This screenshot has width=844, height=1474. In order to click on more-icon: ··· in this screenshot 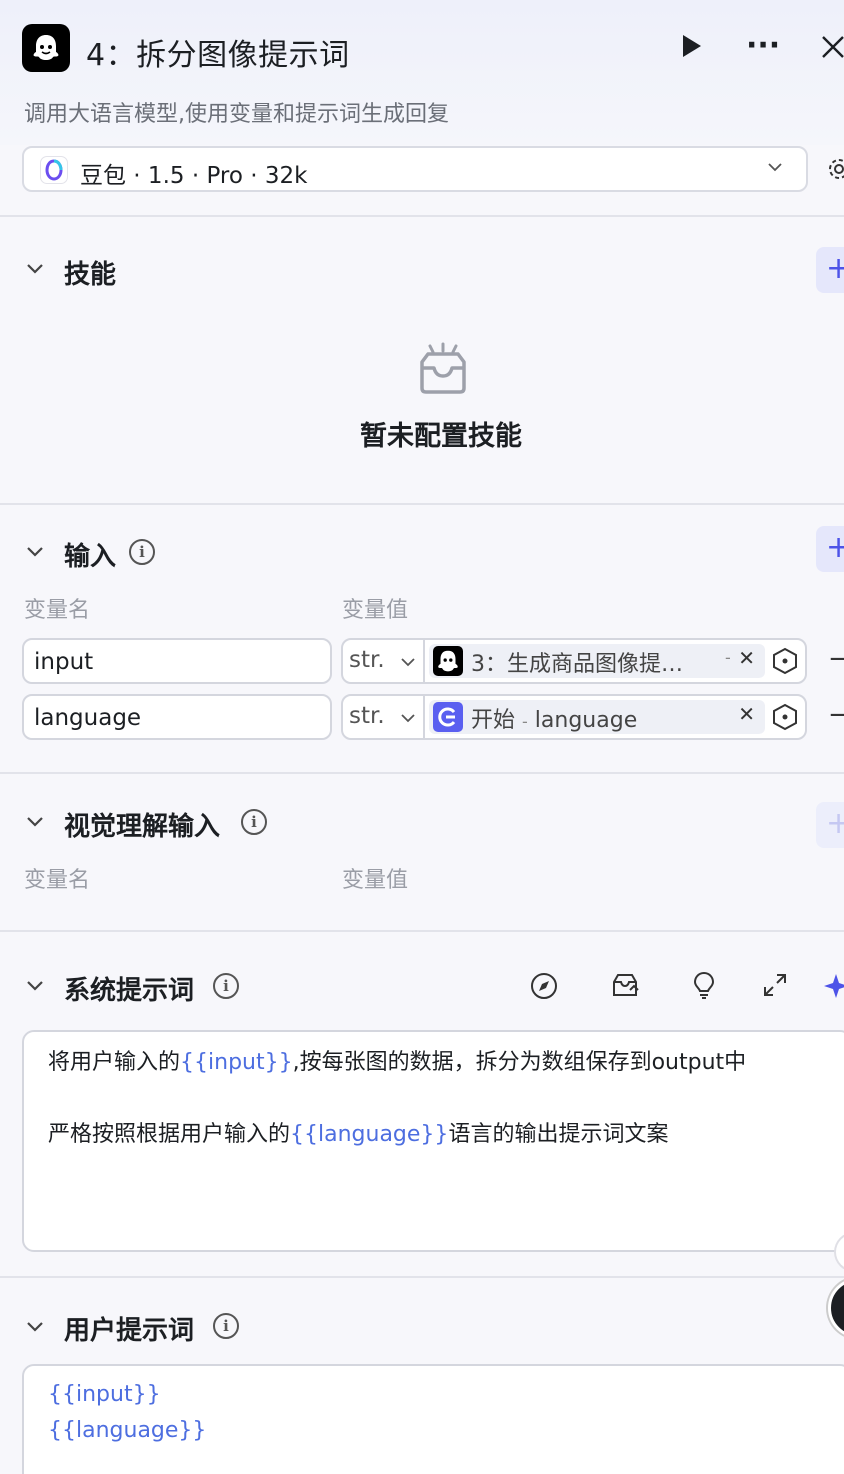, I will do `click(763, 45)`.